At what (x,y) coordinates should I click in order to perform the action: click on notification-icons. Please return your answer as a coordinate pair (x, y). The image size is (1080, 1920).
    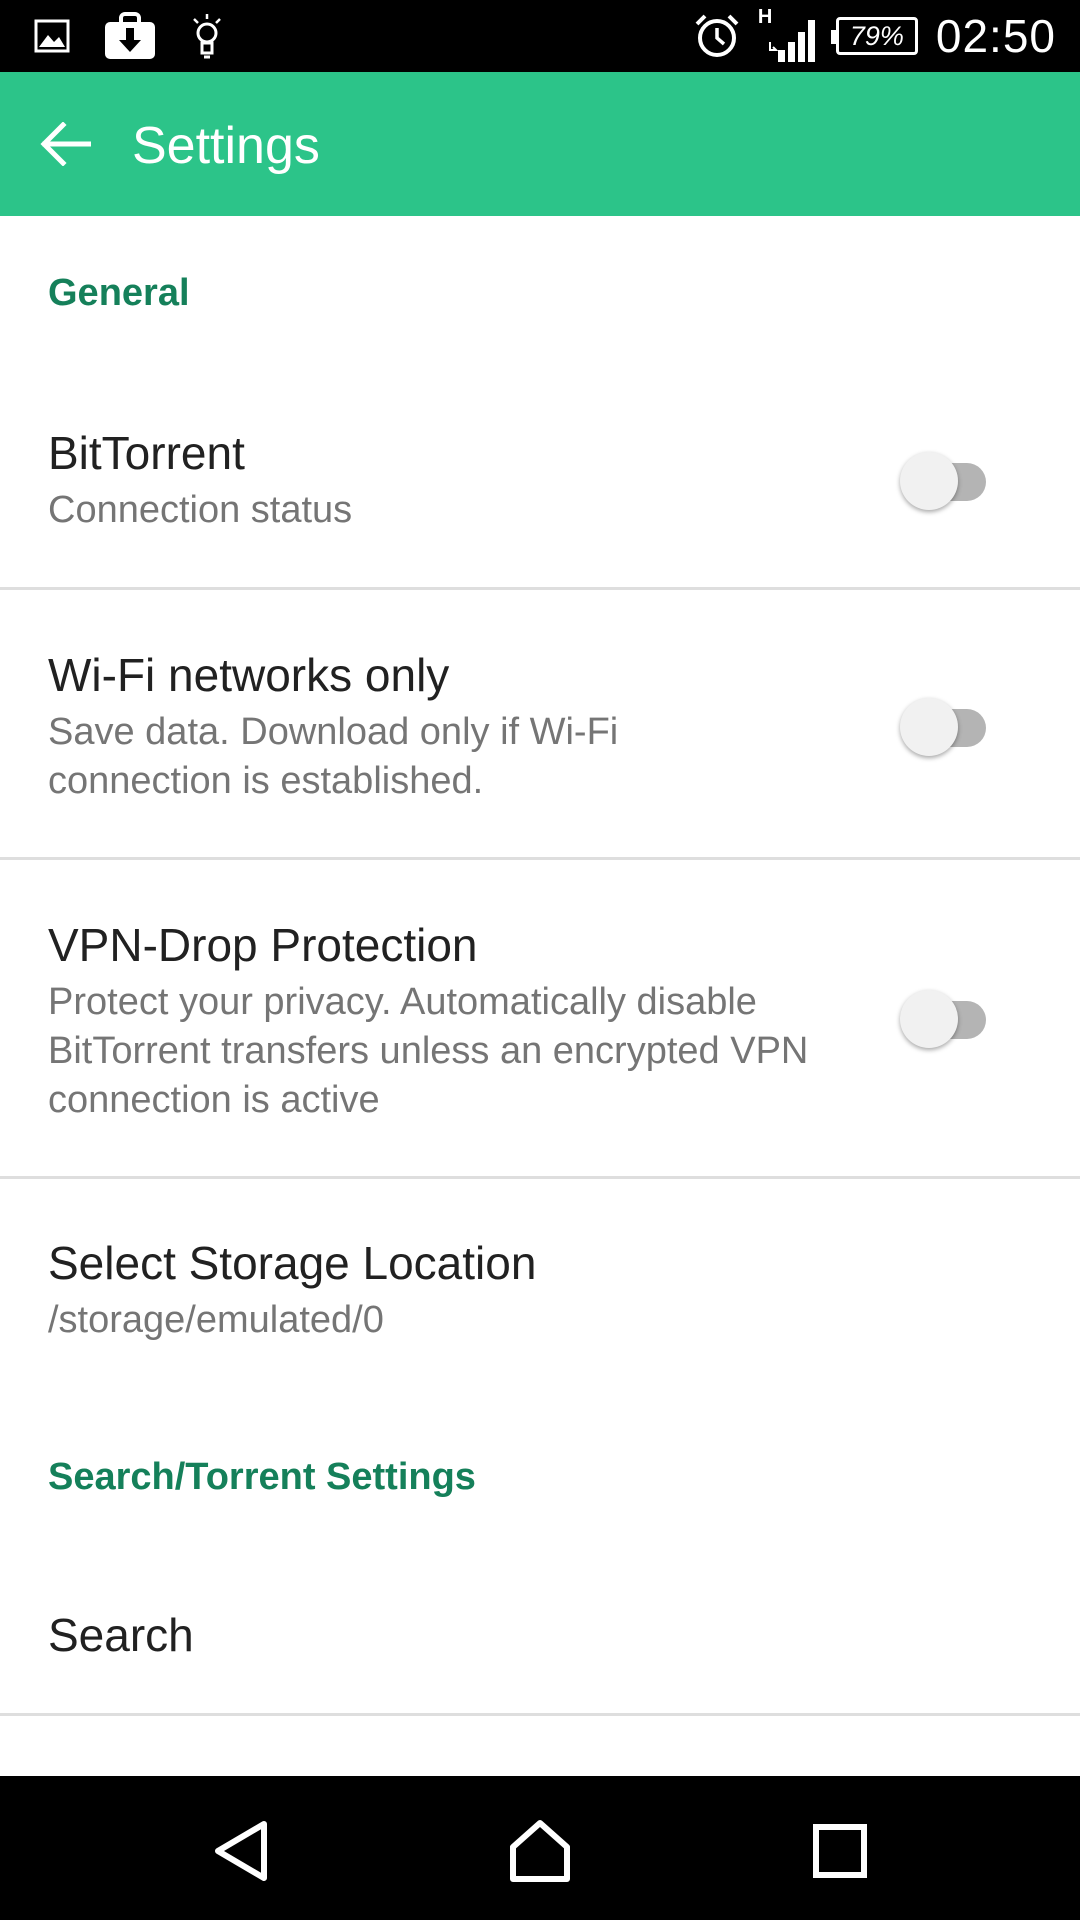
    Looking at the image, I should click on (129, 36).